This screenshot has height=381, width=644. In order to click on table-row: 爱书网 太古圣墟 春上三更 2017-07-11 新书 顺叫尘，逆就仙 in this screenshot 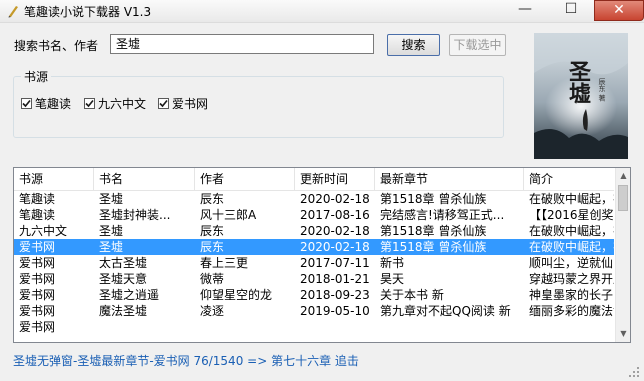, I will do `click(314, 263)`.